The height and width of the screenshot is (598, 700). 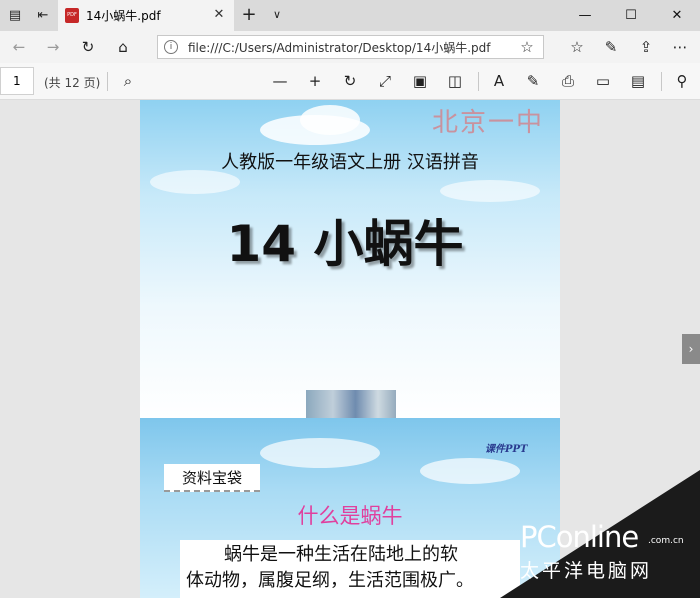 What do you see at coordinates (646, 47) in the screenshot?
I see `share-icon: ⇪` at bounding box center [646, 47].